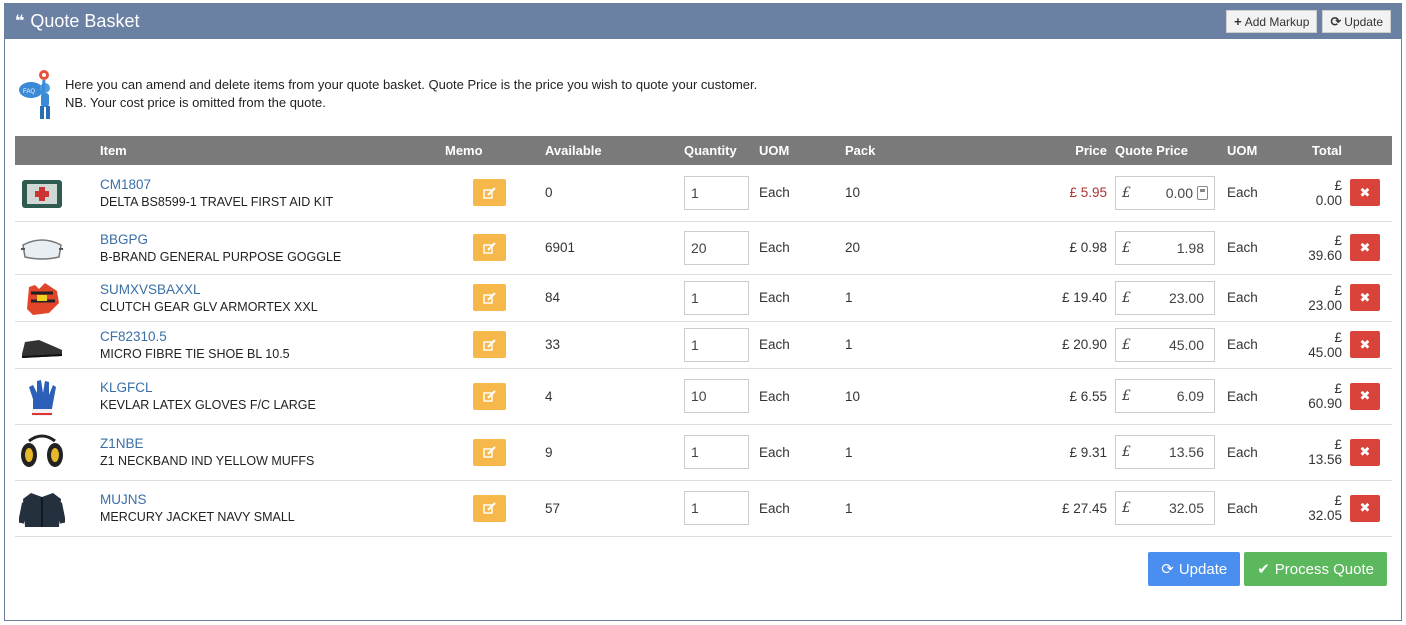  What do you see at coordinates (1165, 344) in the screenshot?
I see `quote-price-input: £45.00` at bounding box center [1165, 344].